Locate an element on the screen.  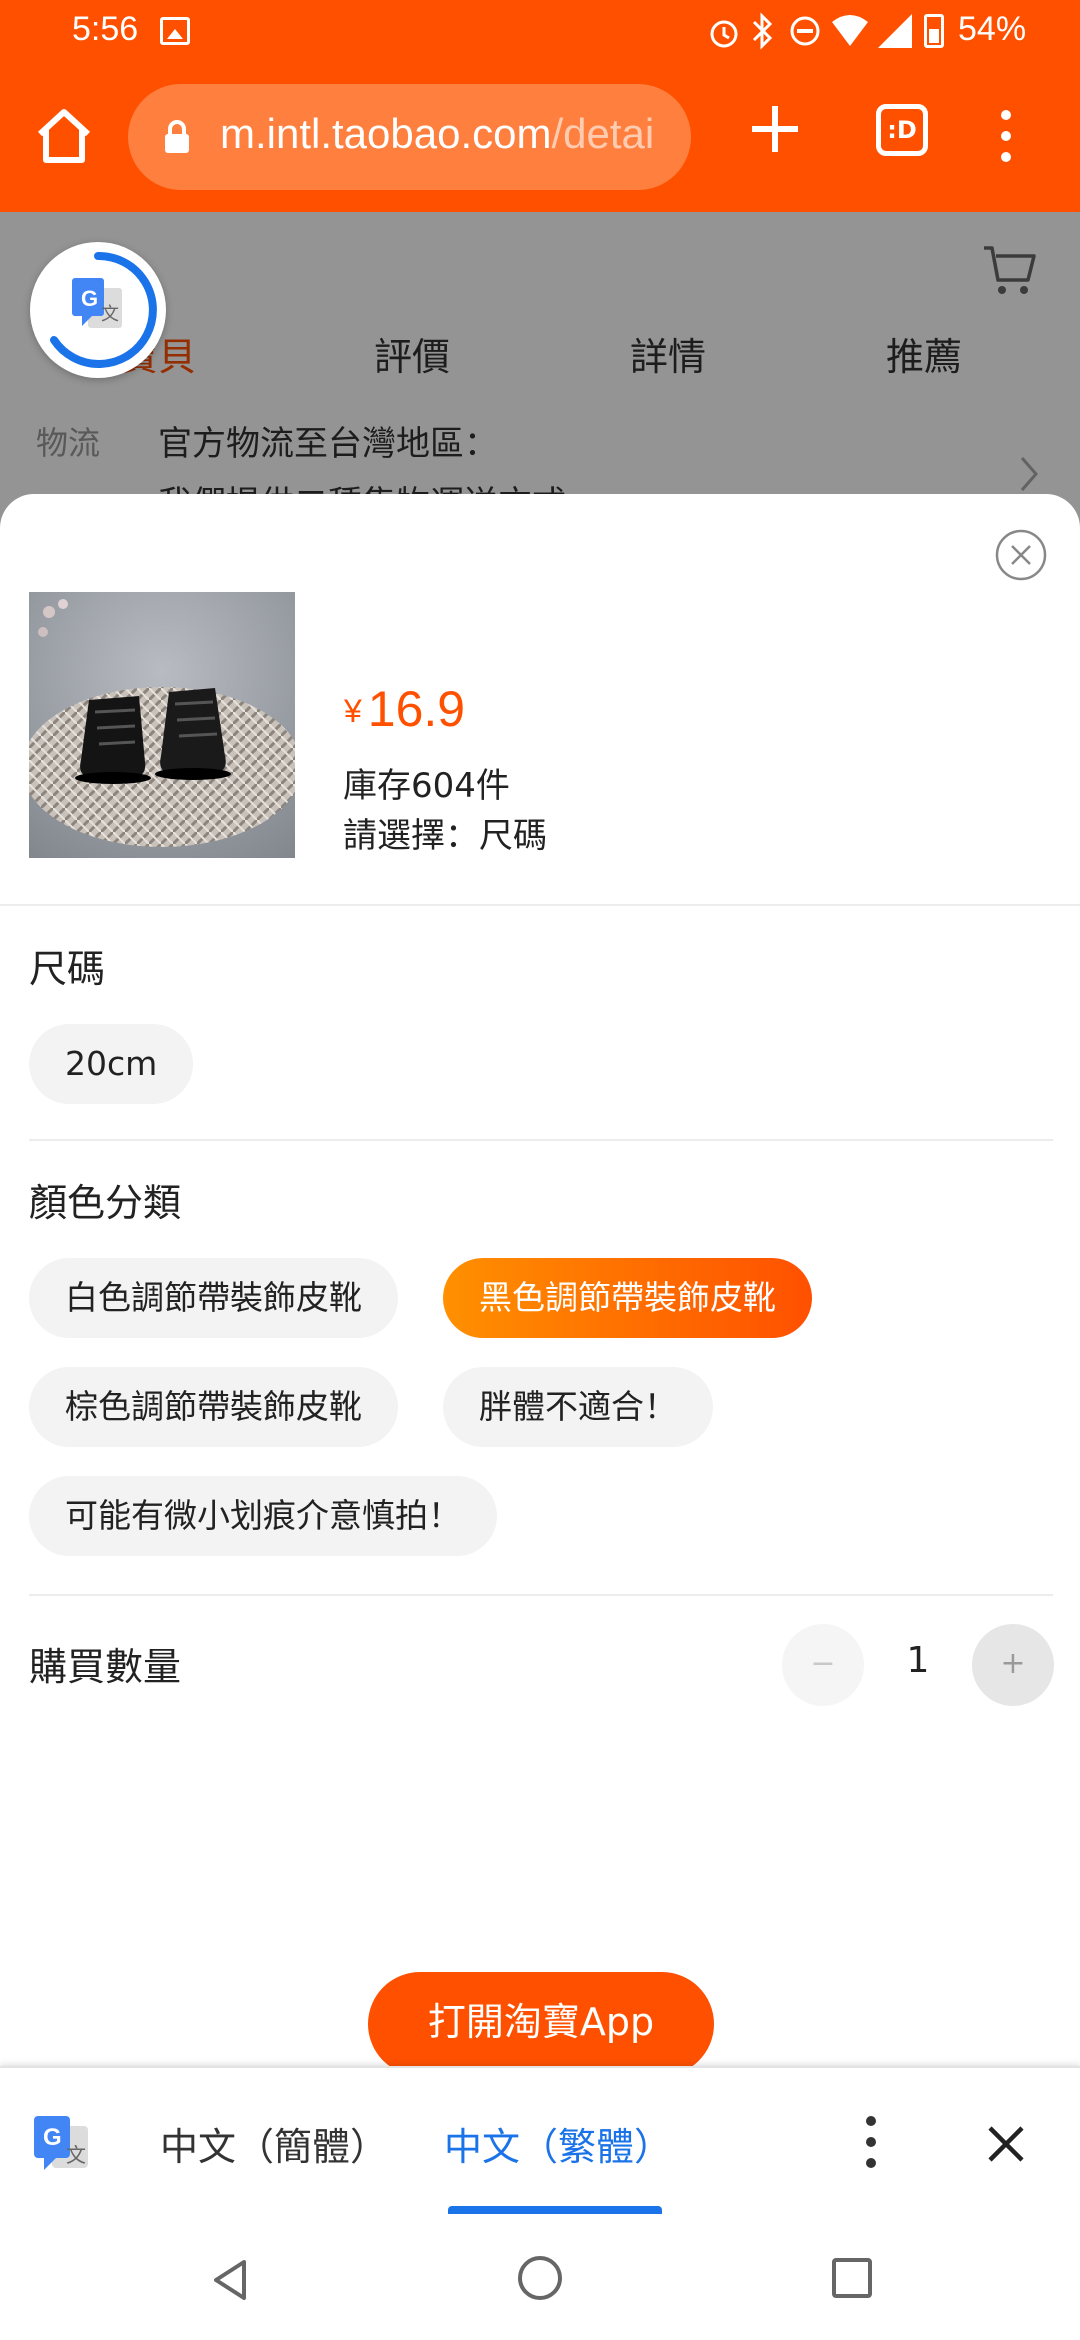
browser-menu-icon is located at coordinates (1006, 140).